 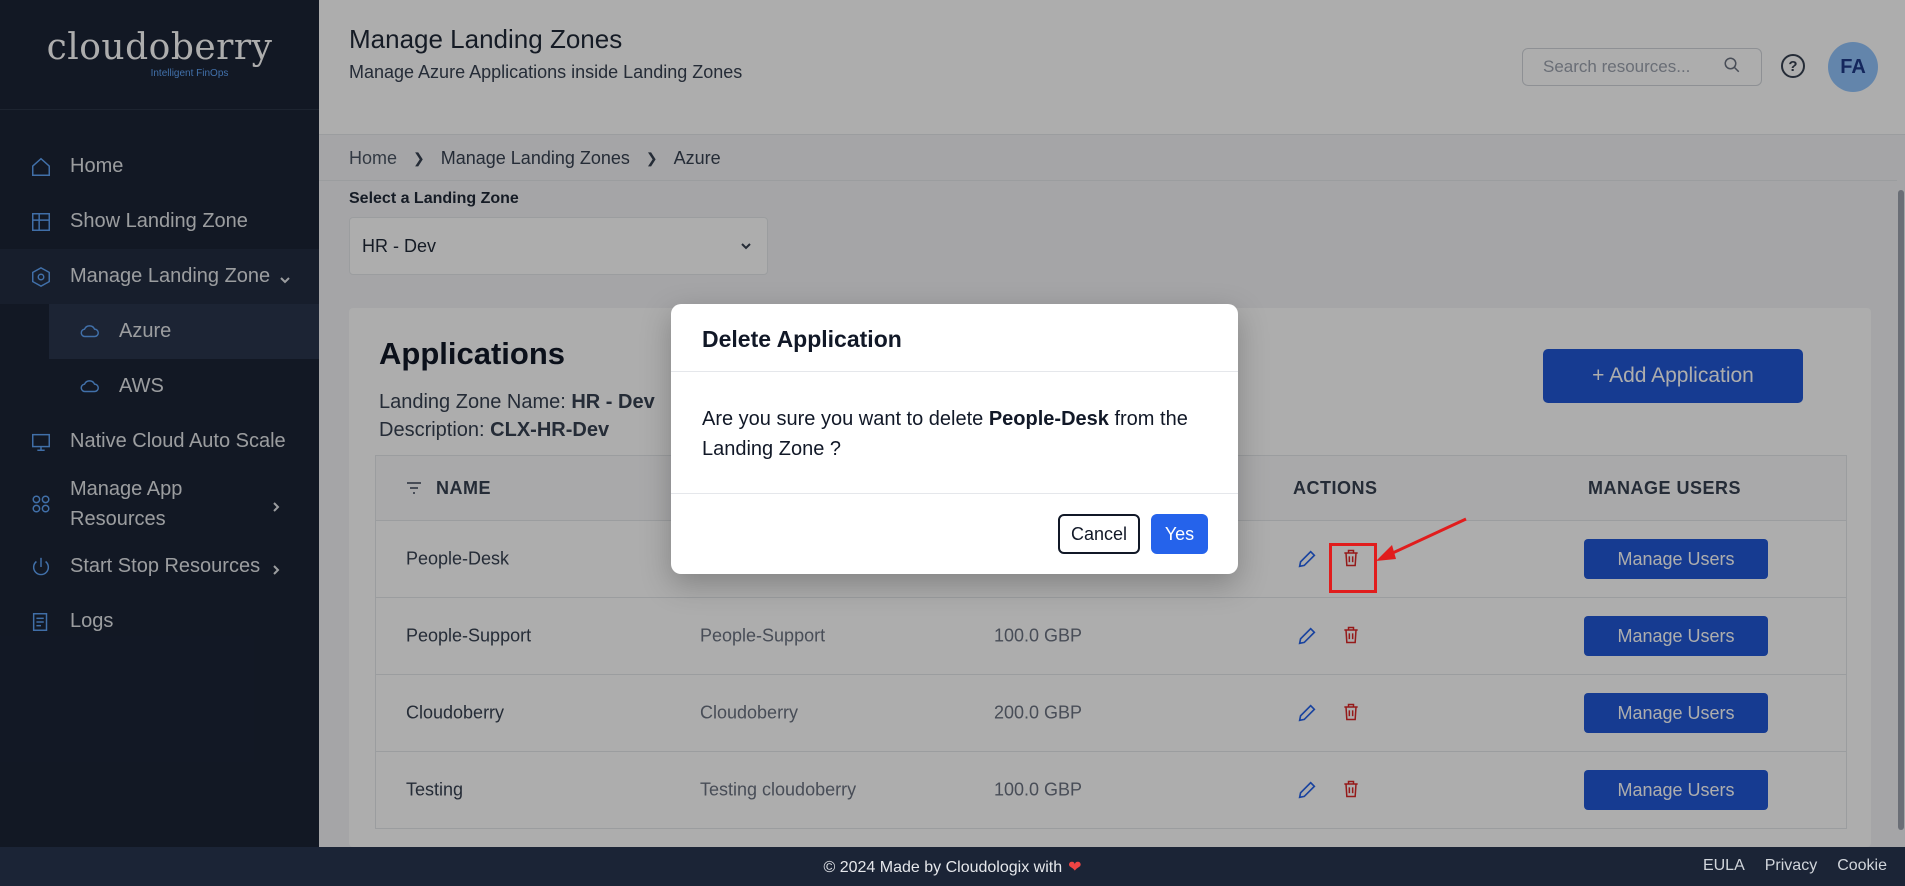 I want to click on annotation-arrow-icon, so click(x=1421, y=539).